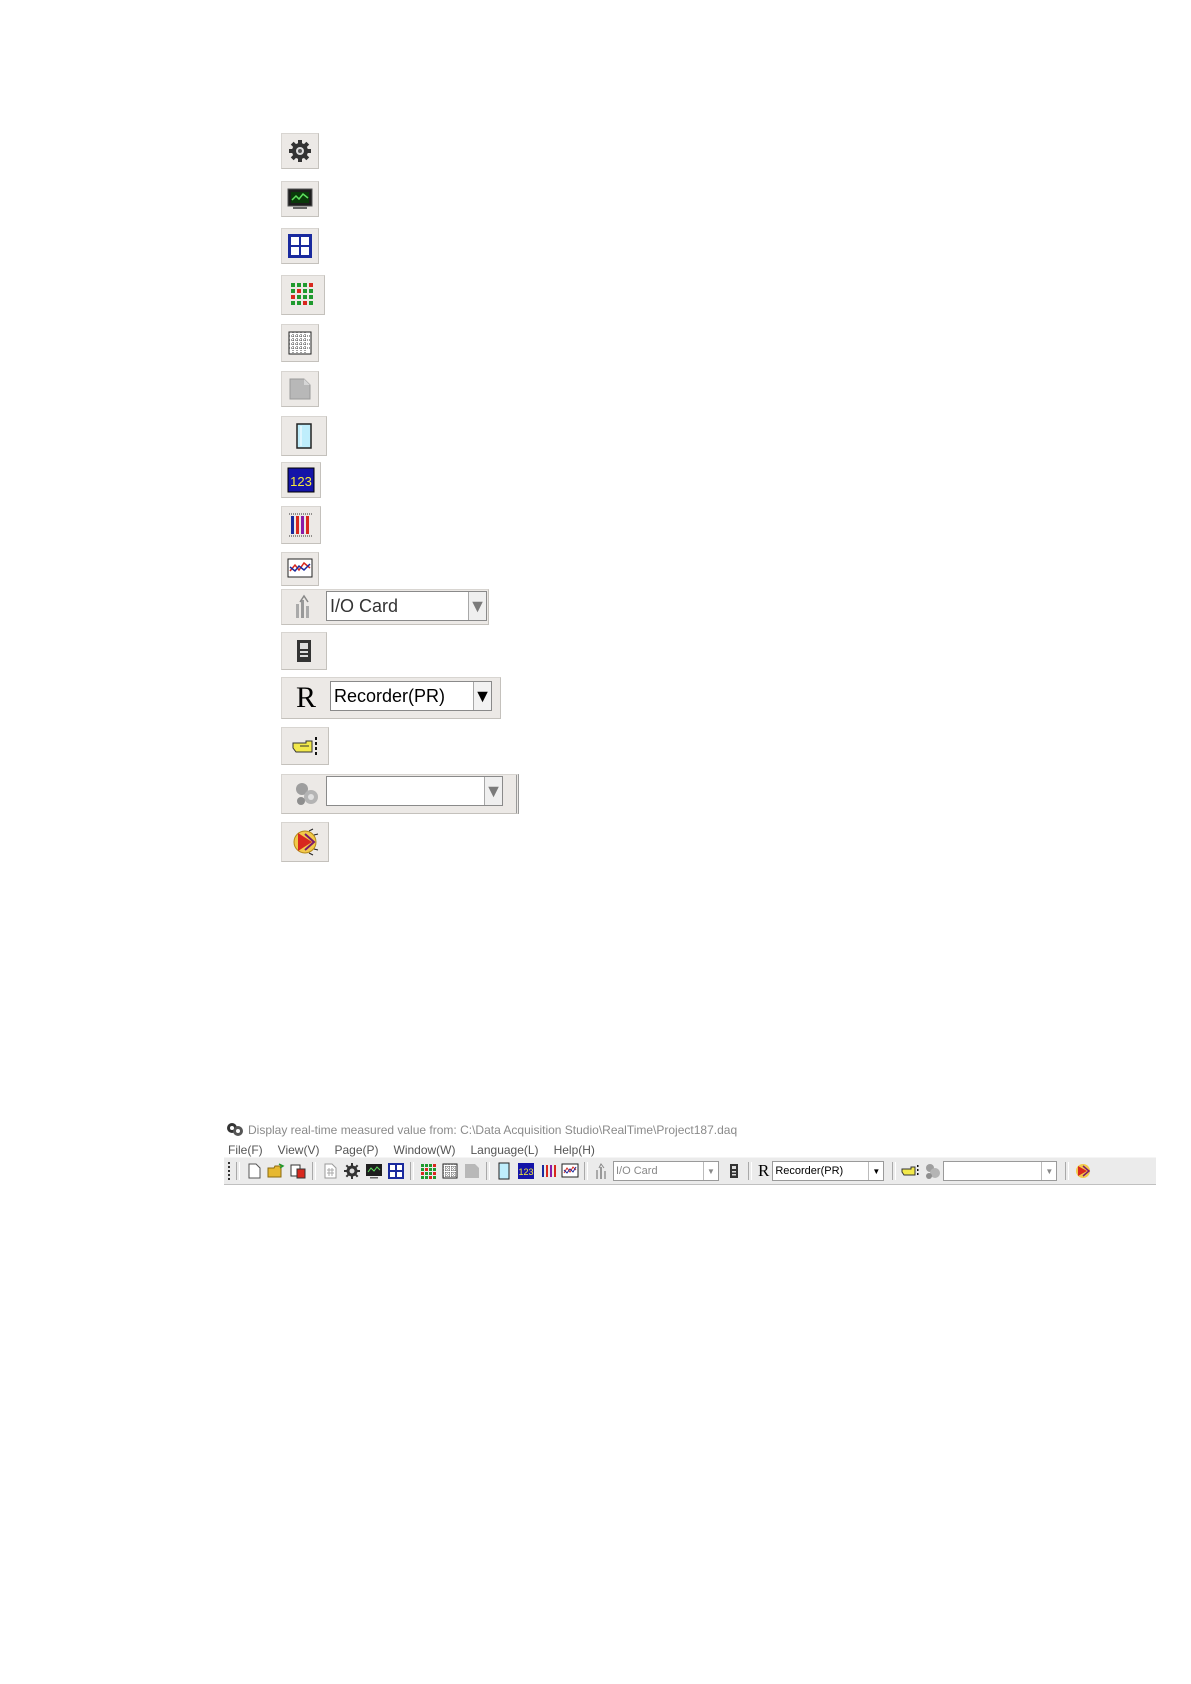 The height and width of the screenshot is (1684, 1191). I want to click on menu-window: Window(W), so click(425, 1150).